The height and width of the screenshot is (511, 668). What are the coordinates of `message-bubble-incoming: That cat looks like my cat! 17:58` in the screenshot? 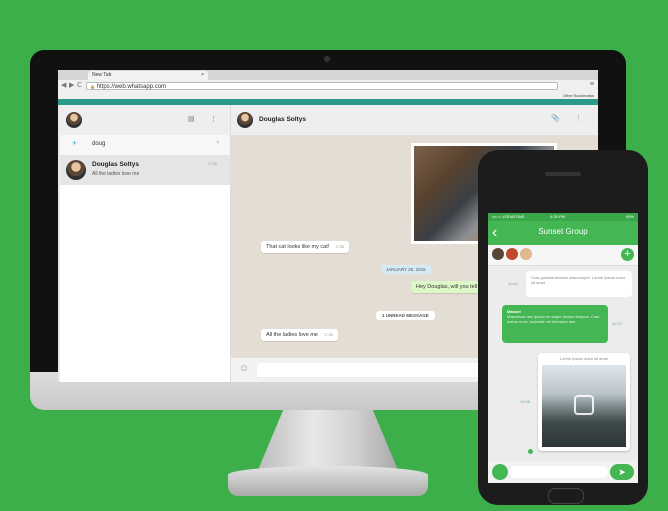 It's located at (305, 247).